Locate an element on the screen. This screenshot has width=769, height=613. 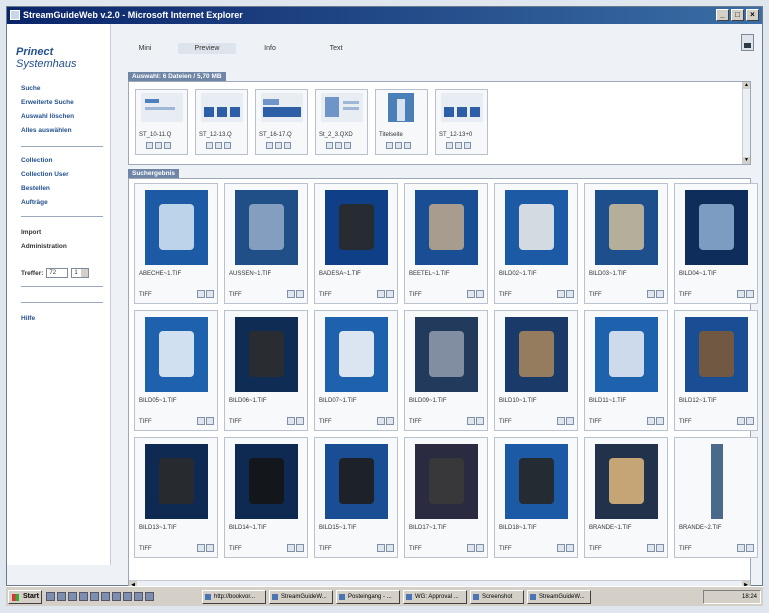
nav-collection: Collection is located at coordinates (45, 161).